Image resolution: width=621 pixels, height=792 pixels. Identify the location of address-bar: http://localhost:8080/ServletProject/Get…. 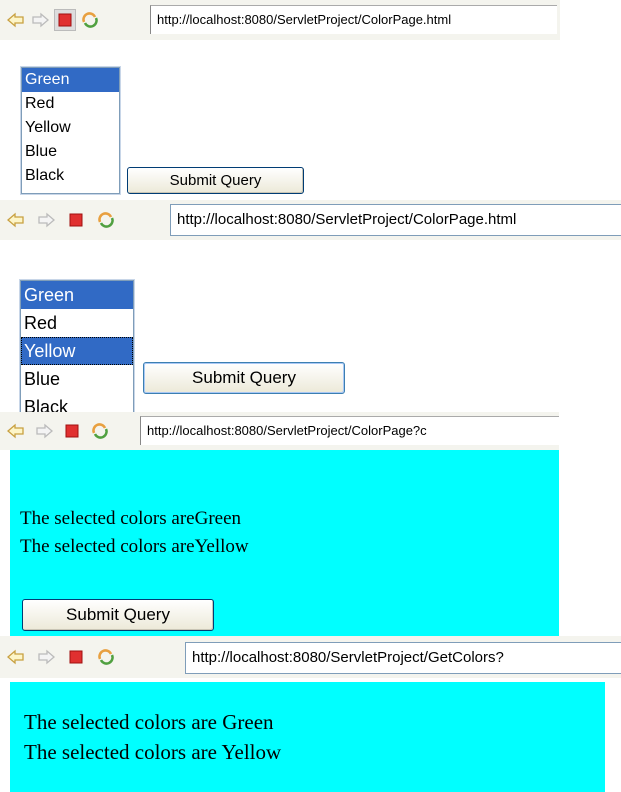
(403, 658).